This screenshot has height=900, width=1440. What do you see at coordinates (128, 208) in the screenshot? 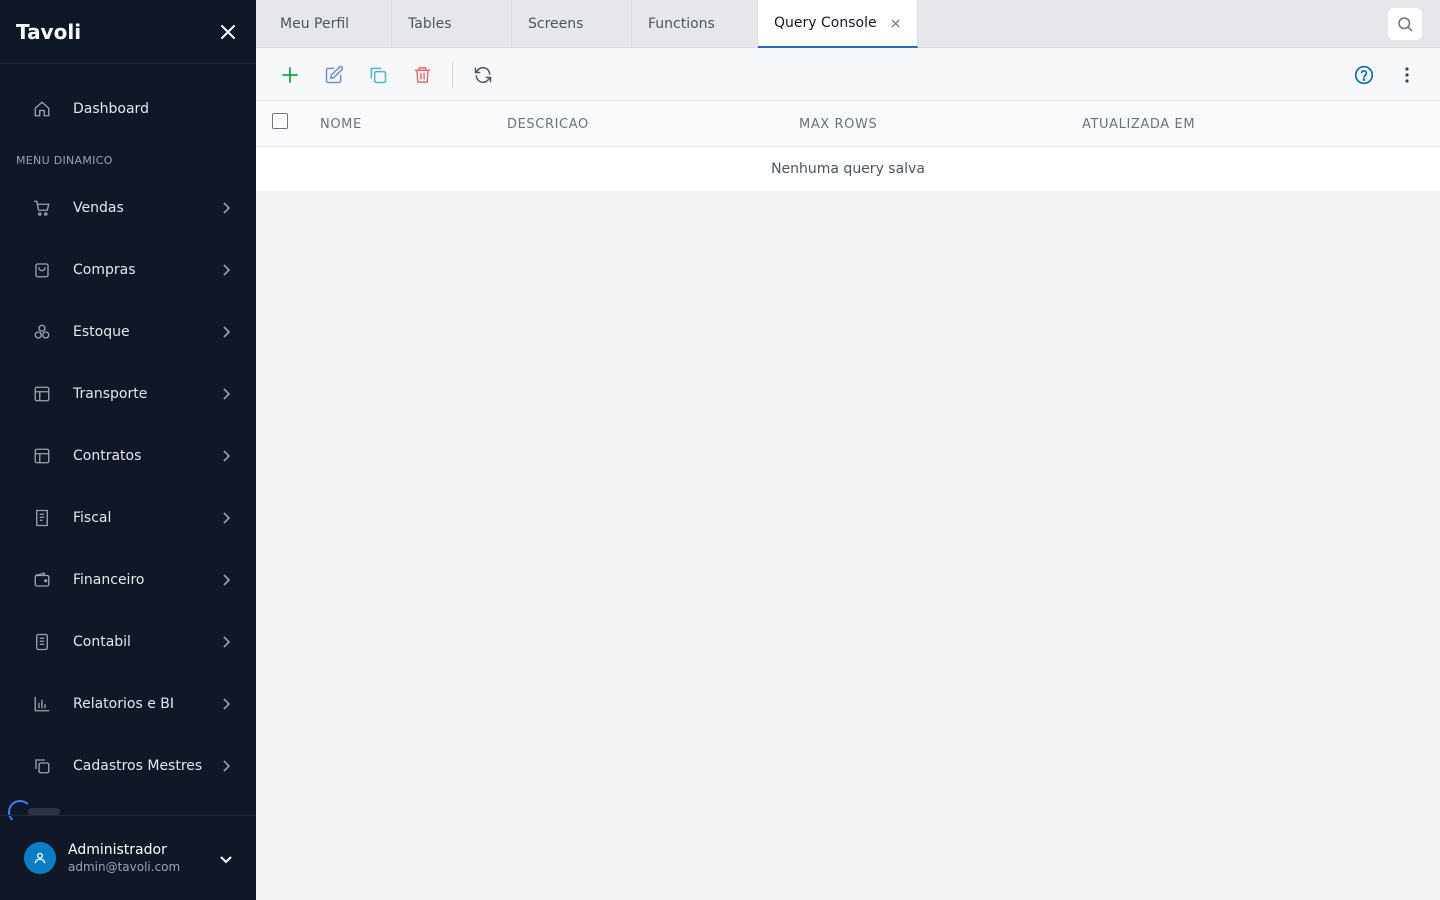
I see `sidebar-item-vendas: Vendas` at bounding box center [128, 208].